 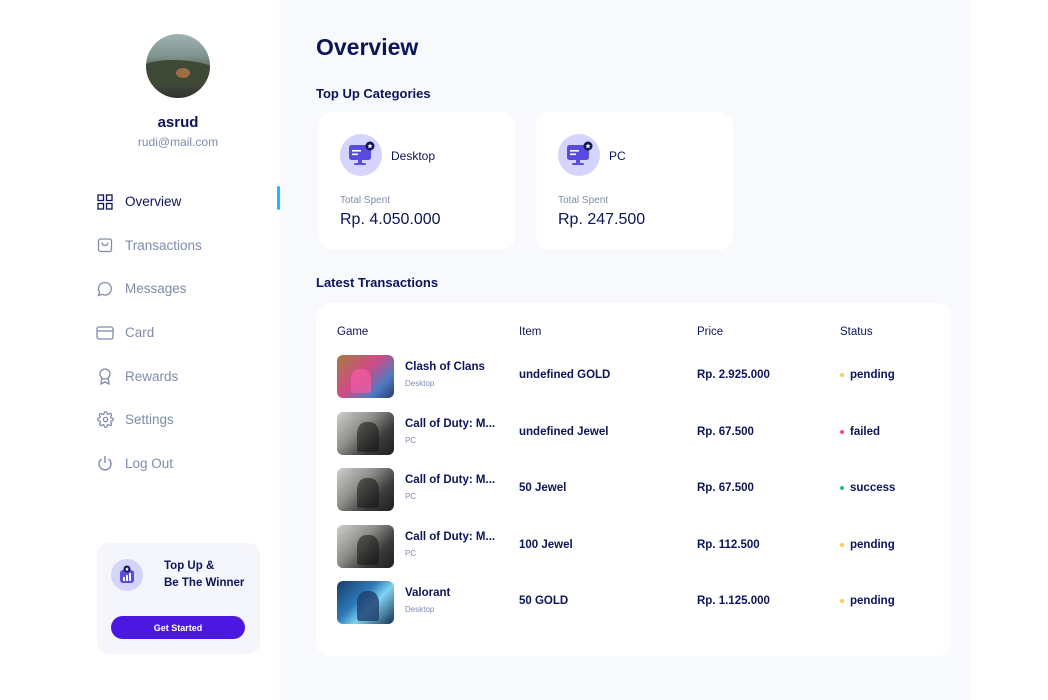 What do you see at coordinates (865, 431) in the screenshot?
I see `status-text: failed` at bounding box center [865, 431].